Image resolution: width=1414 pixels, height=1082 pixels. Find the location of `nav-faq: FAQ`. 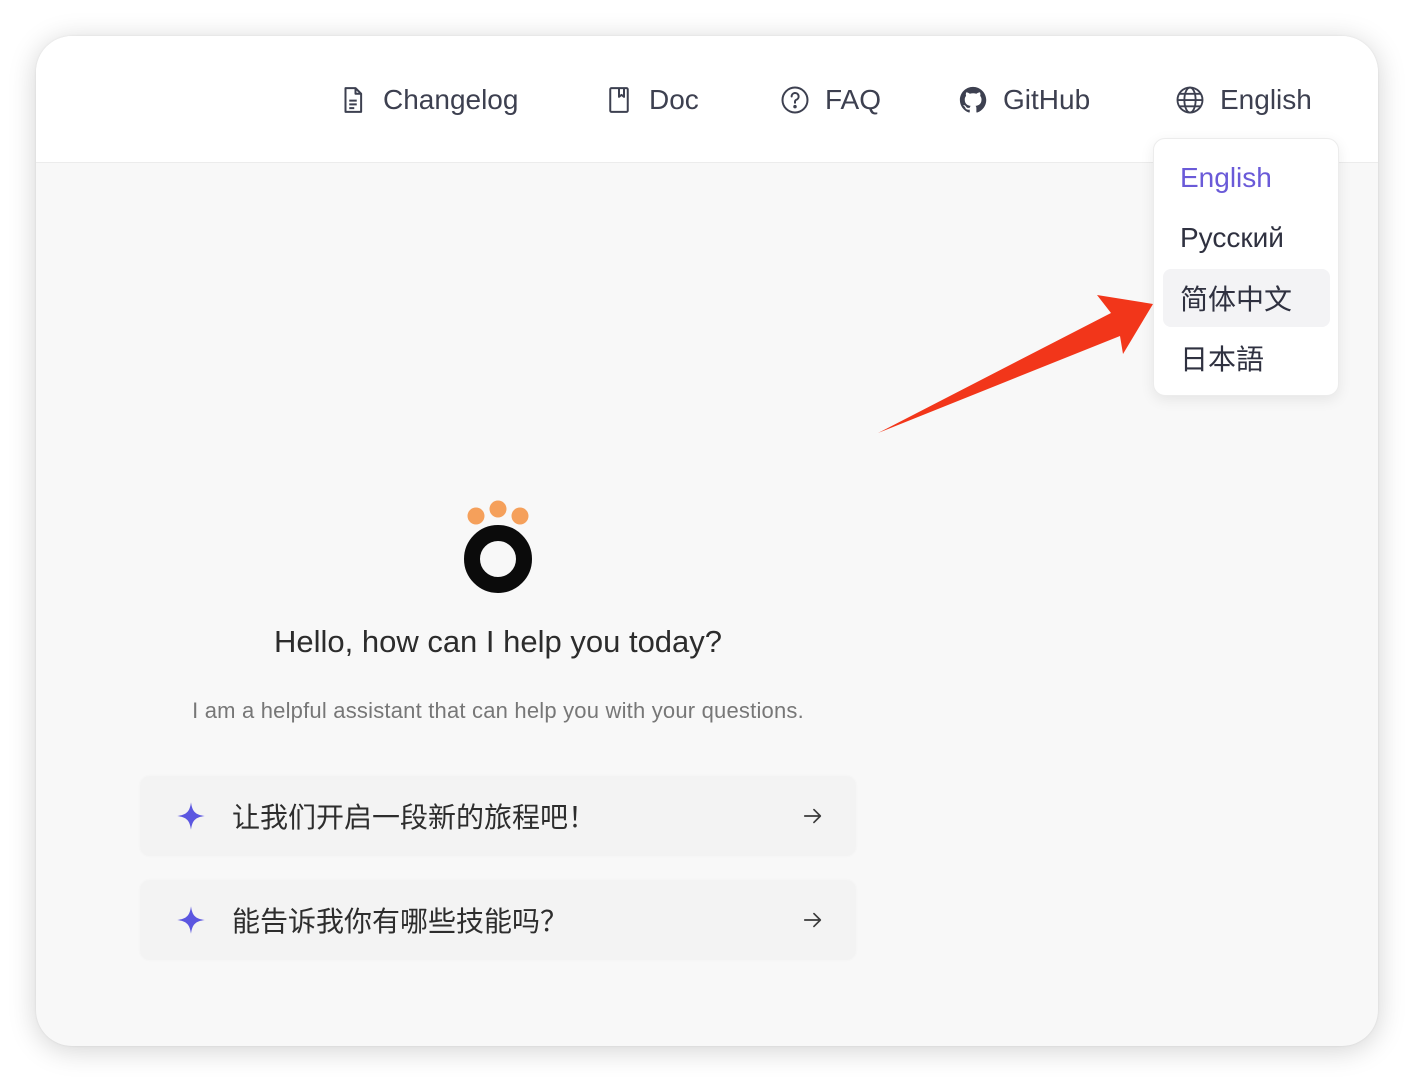

nav-faq: FAQ is located at coordinates (830, 100).